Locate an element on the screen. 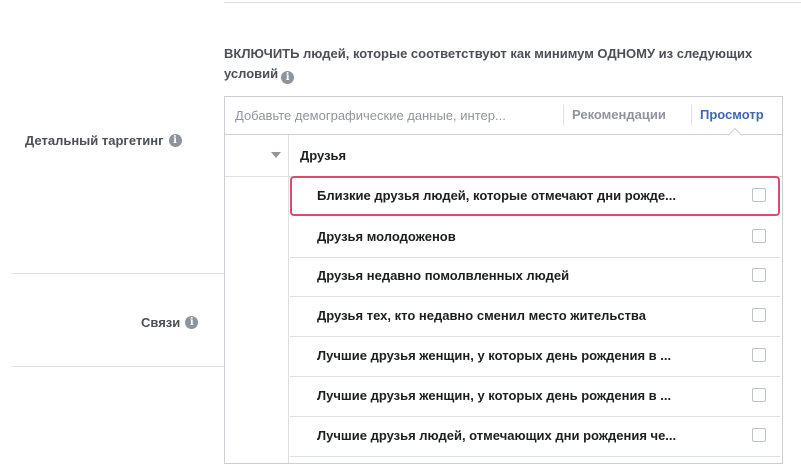 The image size is (801, 464). top-divider is located at coordinates (512, 2).